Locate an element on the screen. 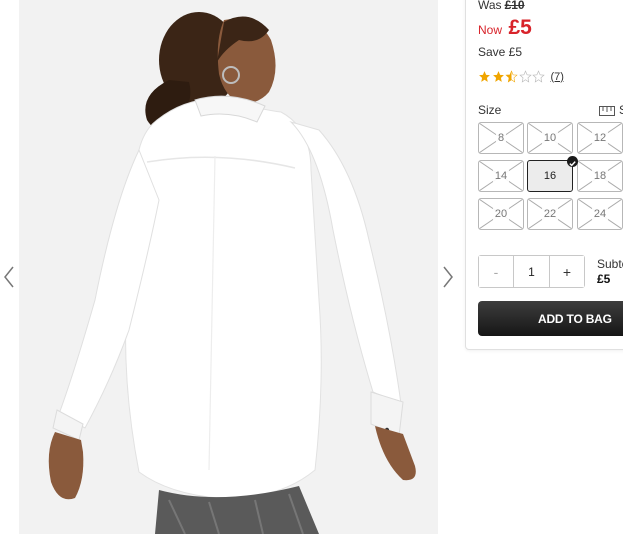  size-option-20: 20 is located at coordinates (501, 214).